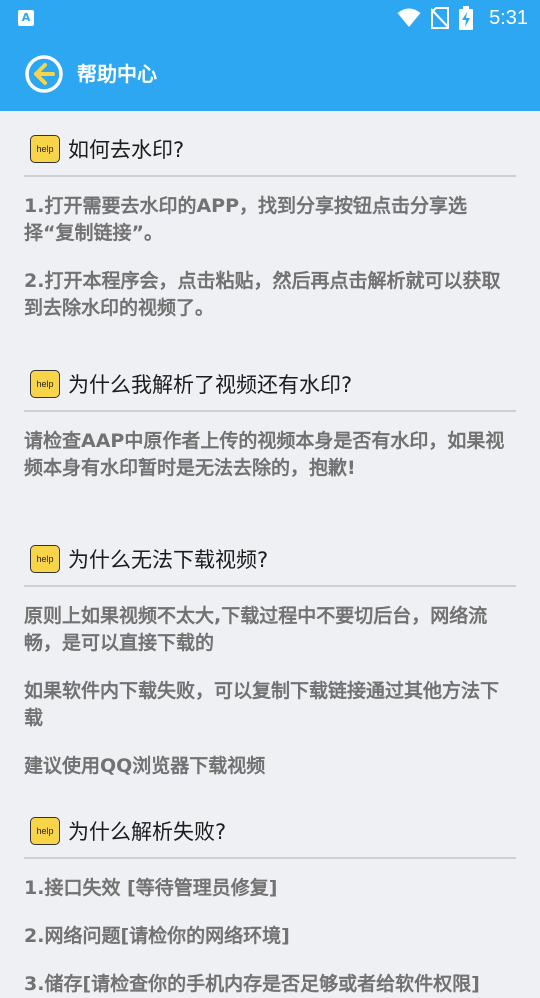 The width and height of the screenshot is (540, 998). Describe the element at coordinates (117, 74) in the screenshot. I see `page-title: 帮助中心` at that location.